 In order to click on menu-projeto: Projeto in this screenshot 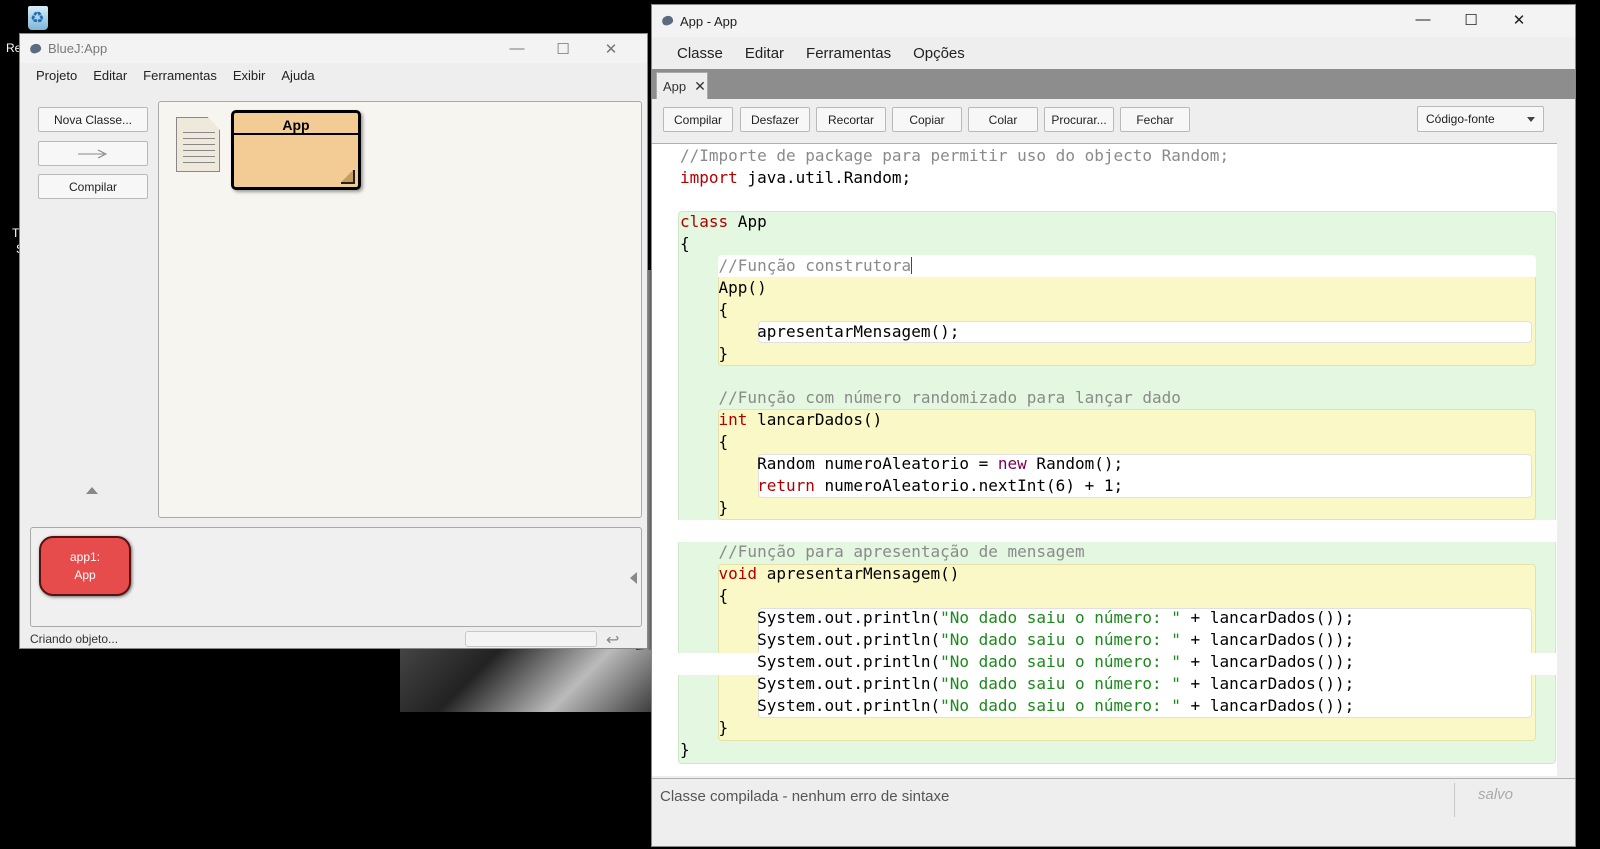, I will do `click(56, 75)`.